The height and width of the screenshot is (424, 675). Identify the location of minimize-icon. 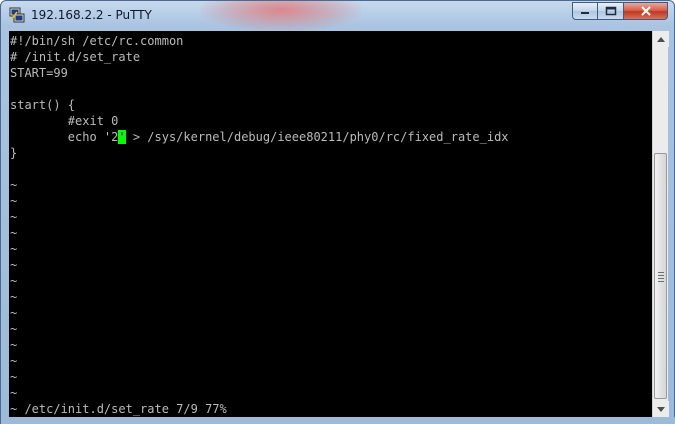
(585, 13).